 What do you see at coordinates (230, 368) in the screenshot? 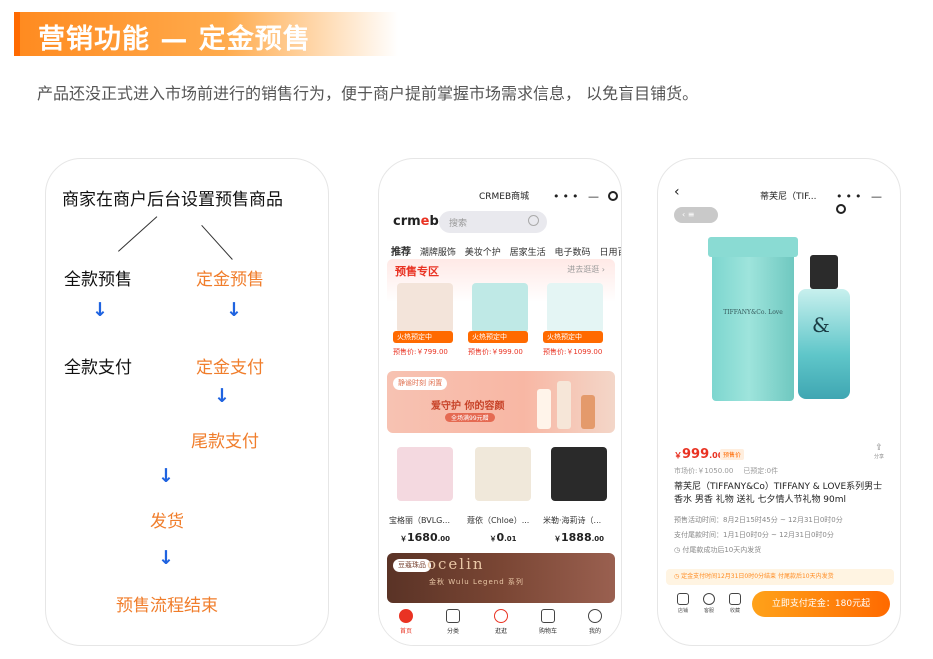
I see `flow-deposit-payment: 定金支付` at bounding box center [230, 368].